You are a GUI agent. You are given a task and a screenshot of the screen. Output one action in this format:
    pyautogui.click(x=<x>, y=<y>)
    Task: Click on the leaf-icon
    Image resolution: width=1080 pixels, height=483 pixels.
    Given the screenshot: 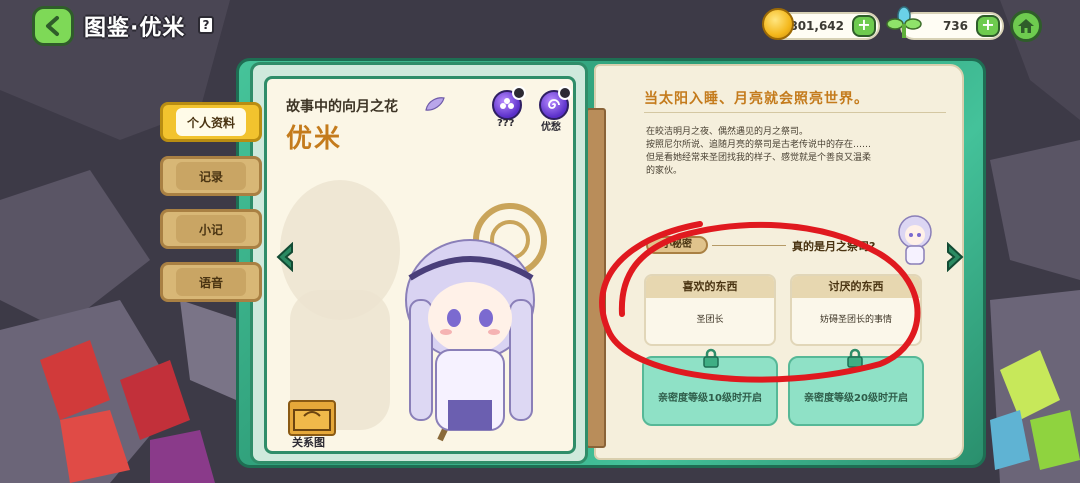 What is the action you would take?
    pyautogui.click(x=435, y=104)
    